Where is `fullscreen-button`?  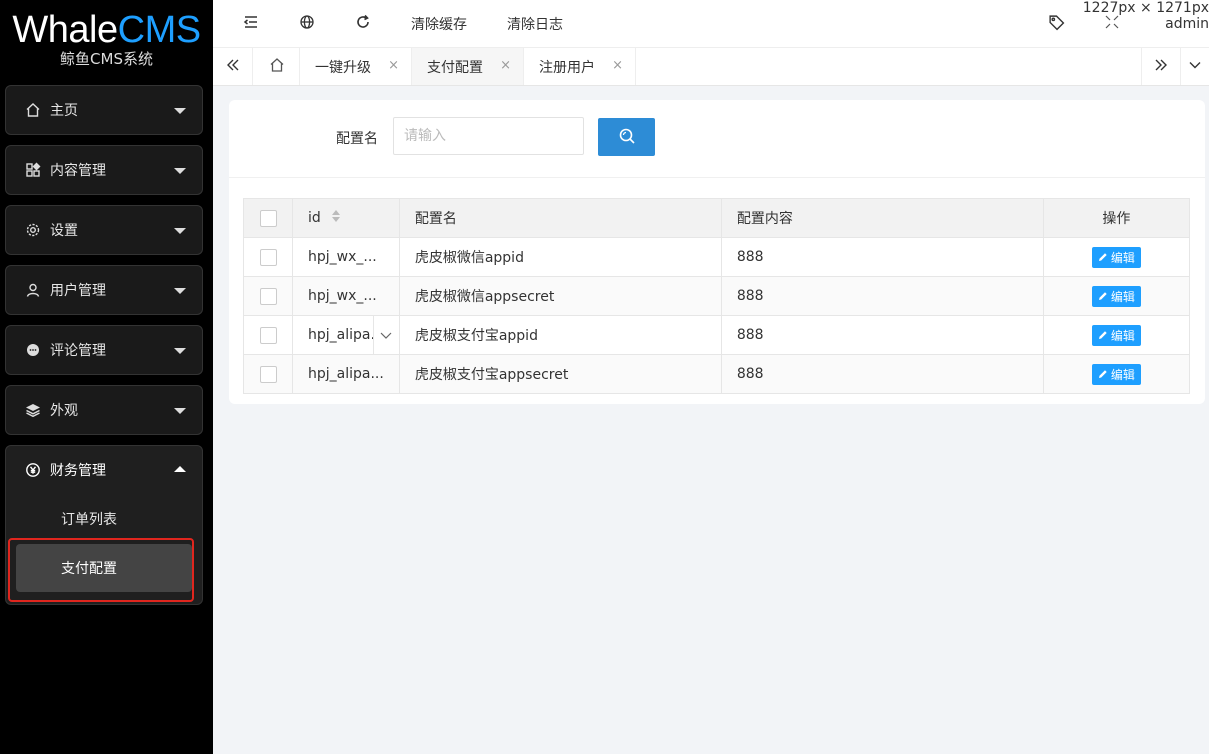
fullscreen-button is located at coordinates (1112, 24).